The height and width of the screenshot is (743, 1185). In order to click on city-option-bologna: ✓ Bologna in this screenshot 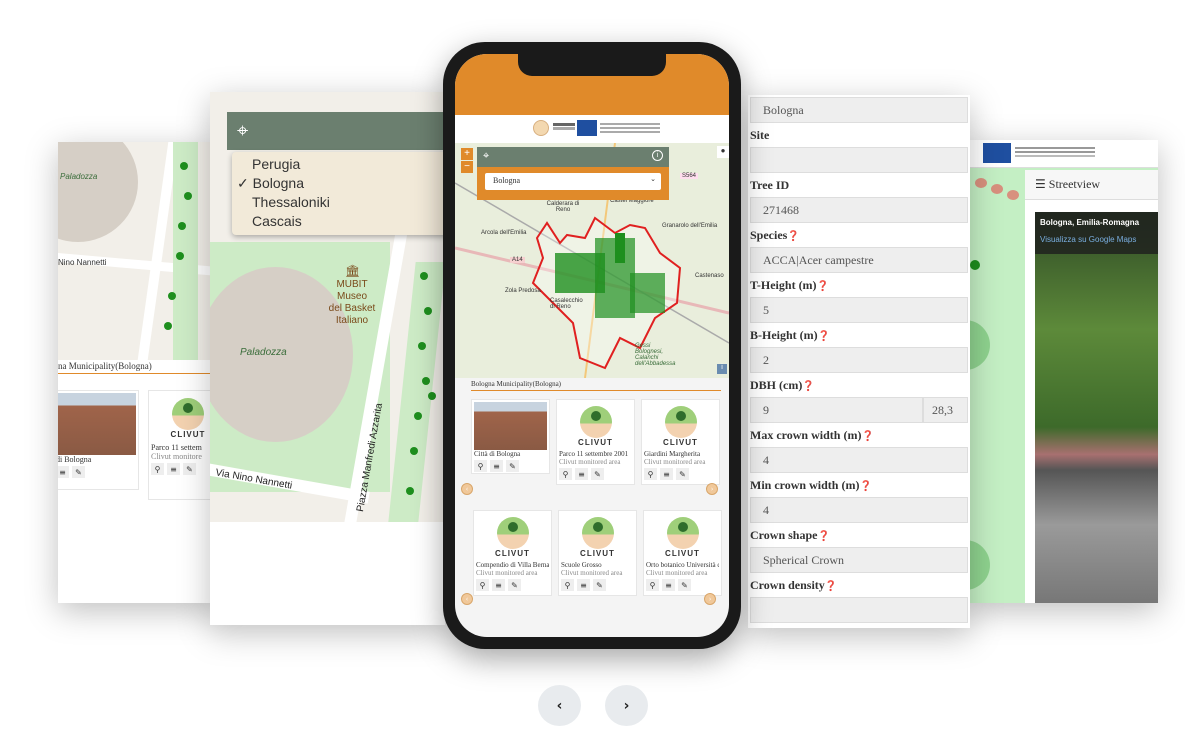, I will do `click(338, 183)`.